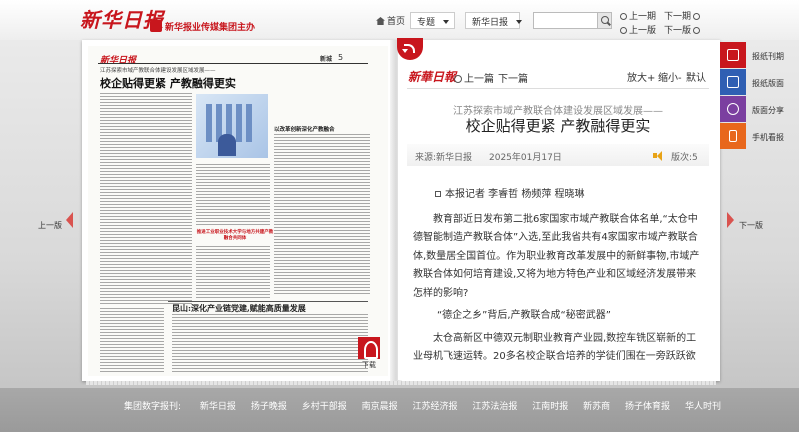 The image size is (799, 432). What do you see at coordinates (232, 126) in the screenshot?
I see `article-illustration` at bounding box center [232, 126].